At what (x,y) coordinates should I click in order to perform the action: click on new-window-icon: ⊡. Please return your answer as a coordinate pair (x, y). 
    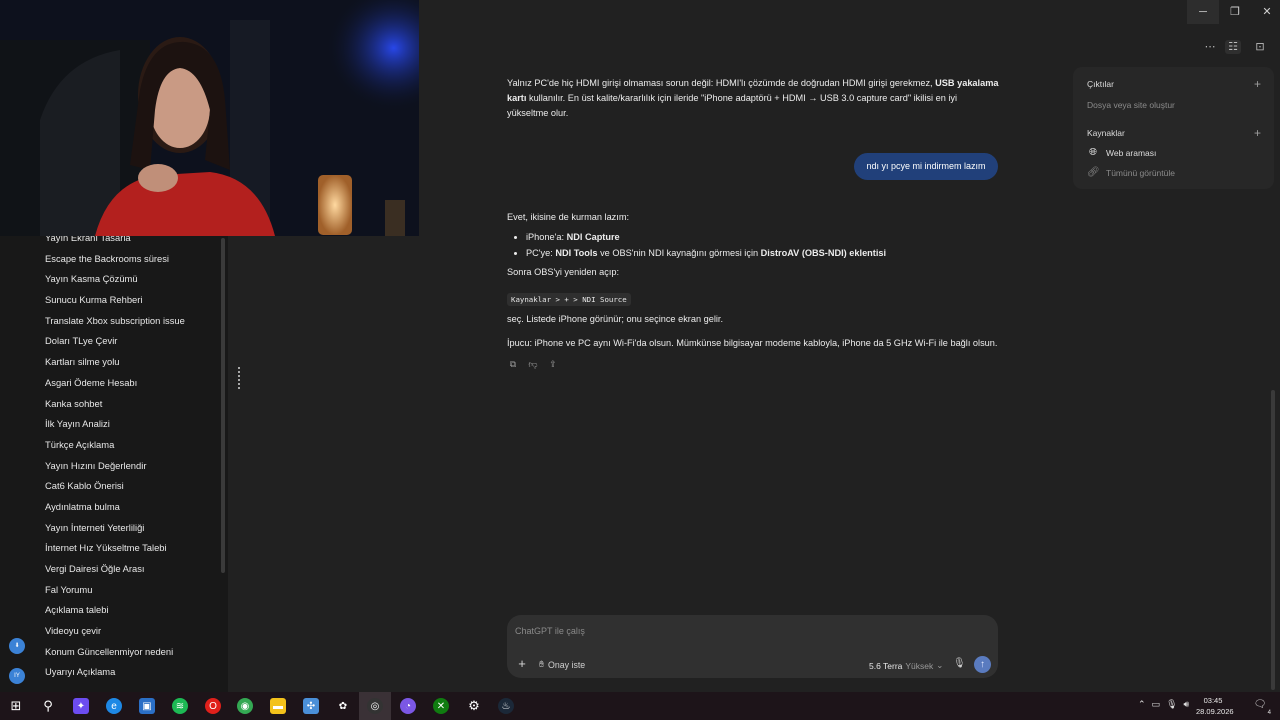
    Looking at the image, I should click on (1260, 47).